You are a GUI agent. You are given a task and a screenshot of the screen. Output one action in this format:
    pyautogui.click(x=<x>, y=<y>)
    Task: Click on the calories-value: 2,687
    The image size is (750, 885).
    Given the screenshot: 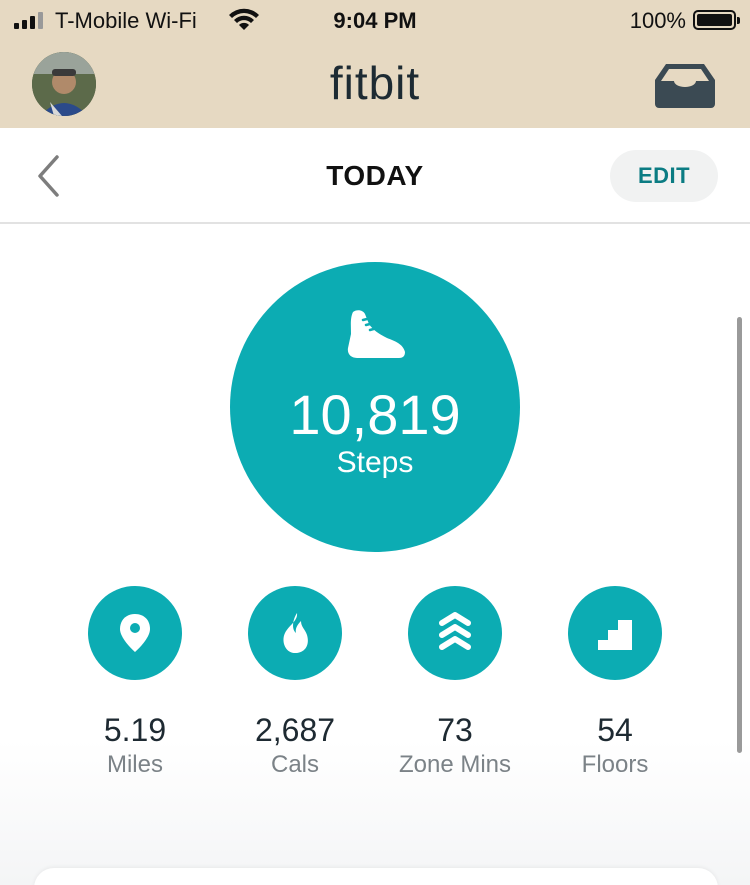 What is the action you would take?
    pyautogui.click(x=295, y=730)
    